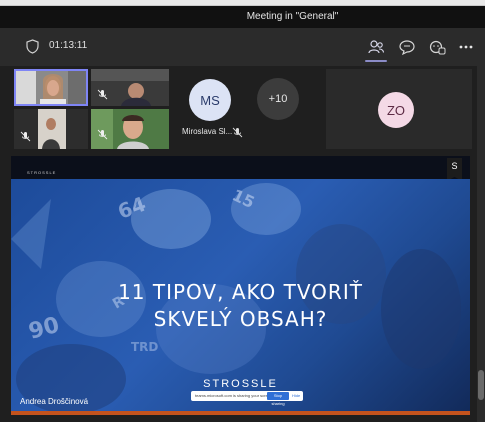  I want to click on meeting-timer: 01:13:11, so click(68, 45).